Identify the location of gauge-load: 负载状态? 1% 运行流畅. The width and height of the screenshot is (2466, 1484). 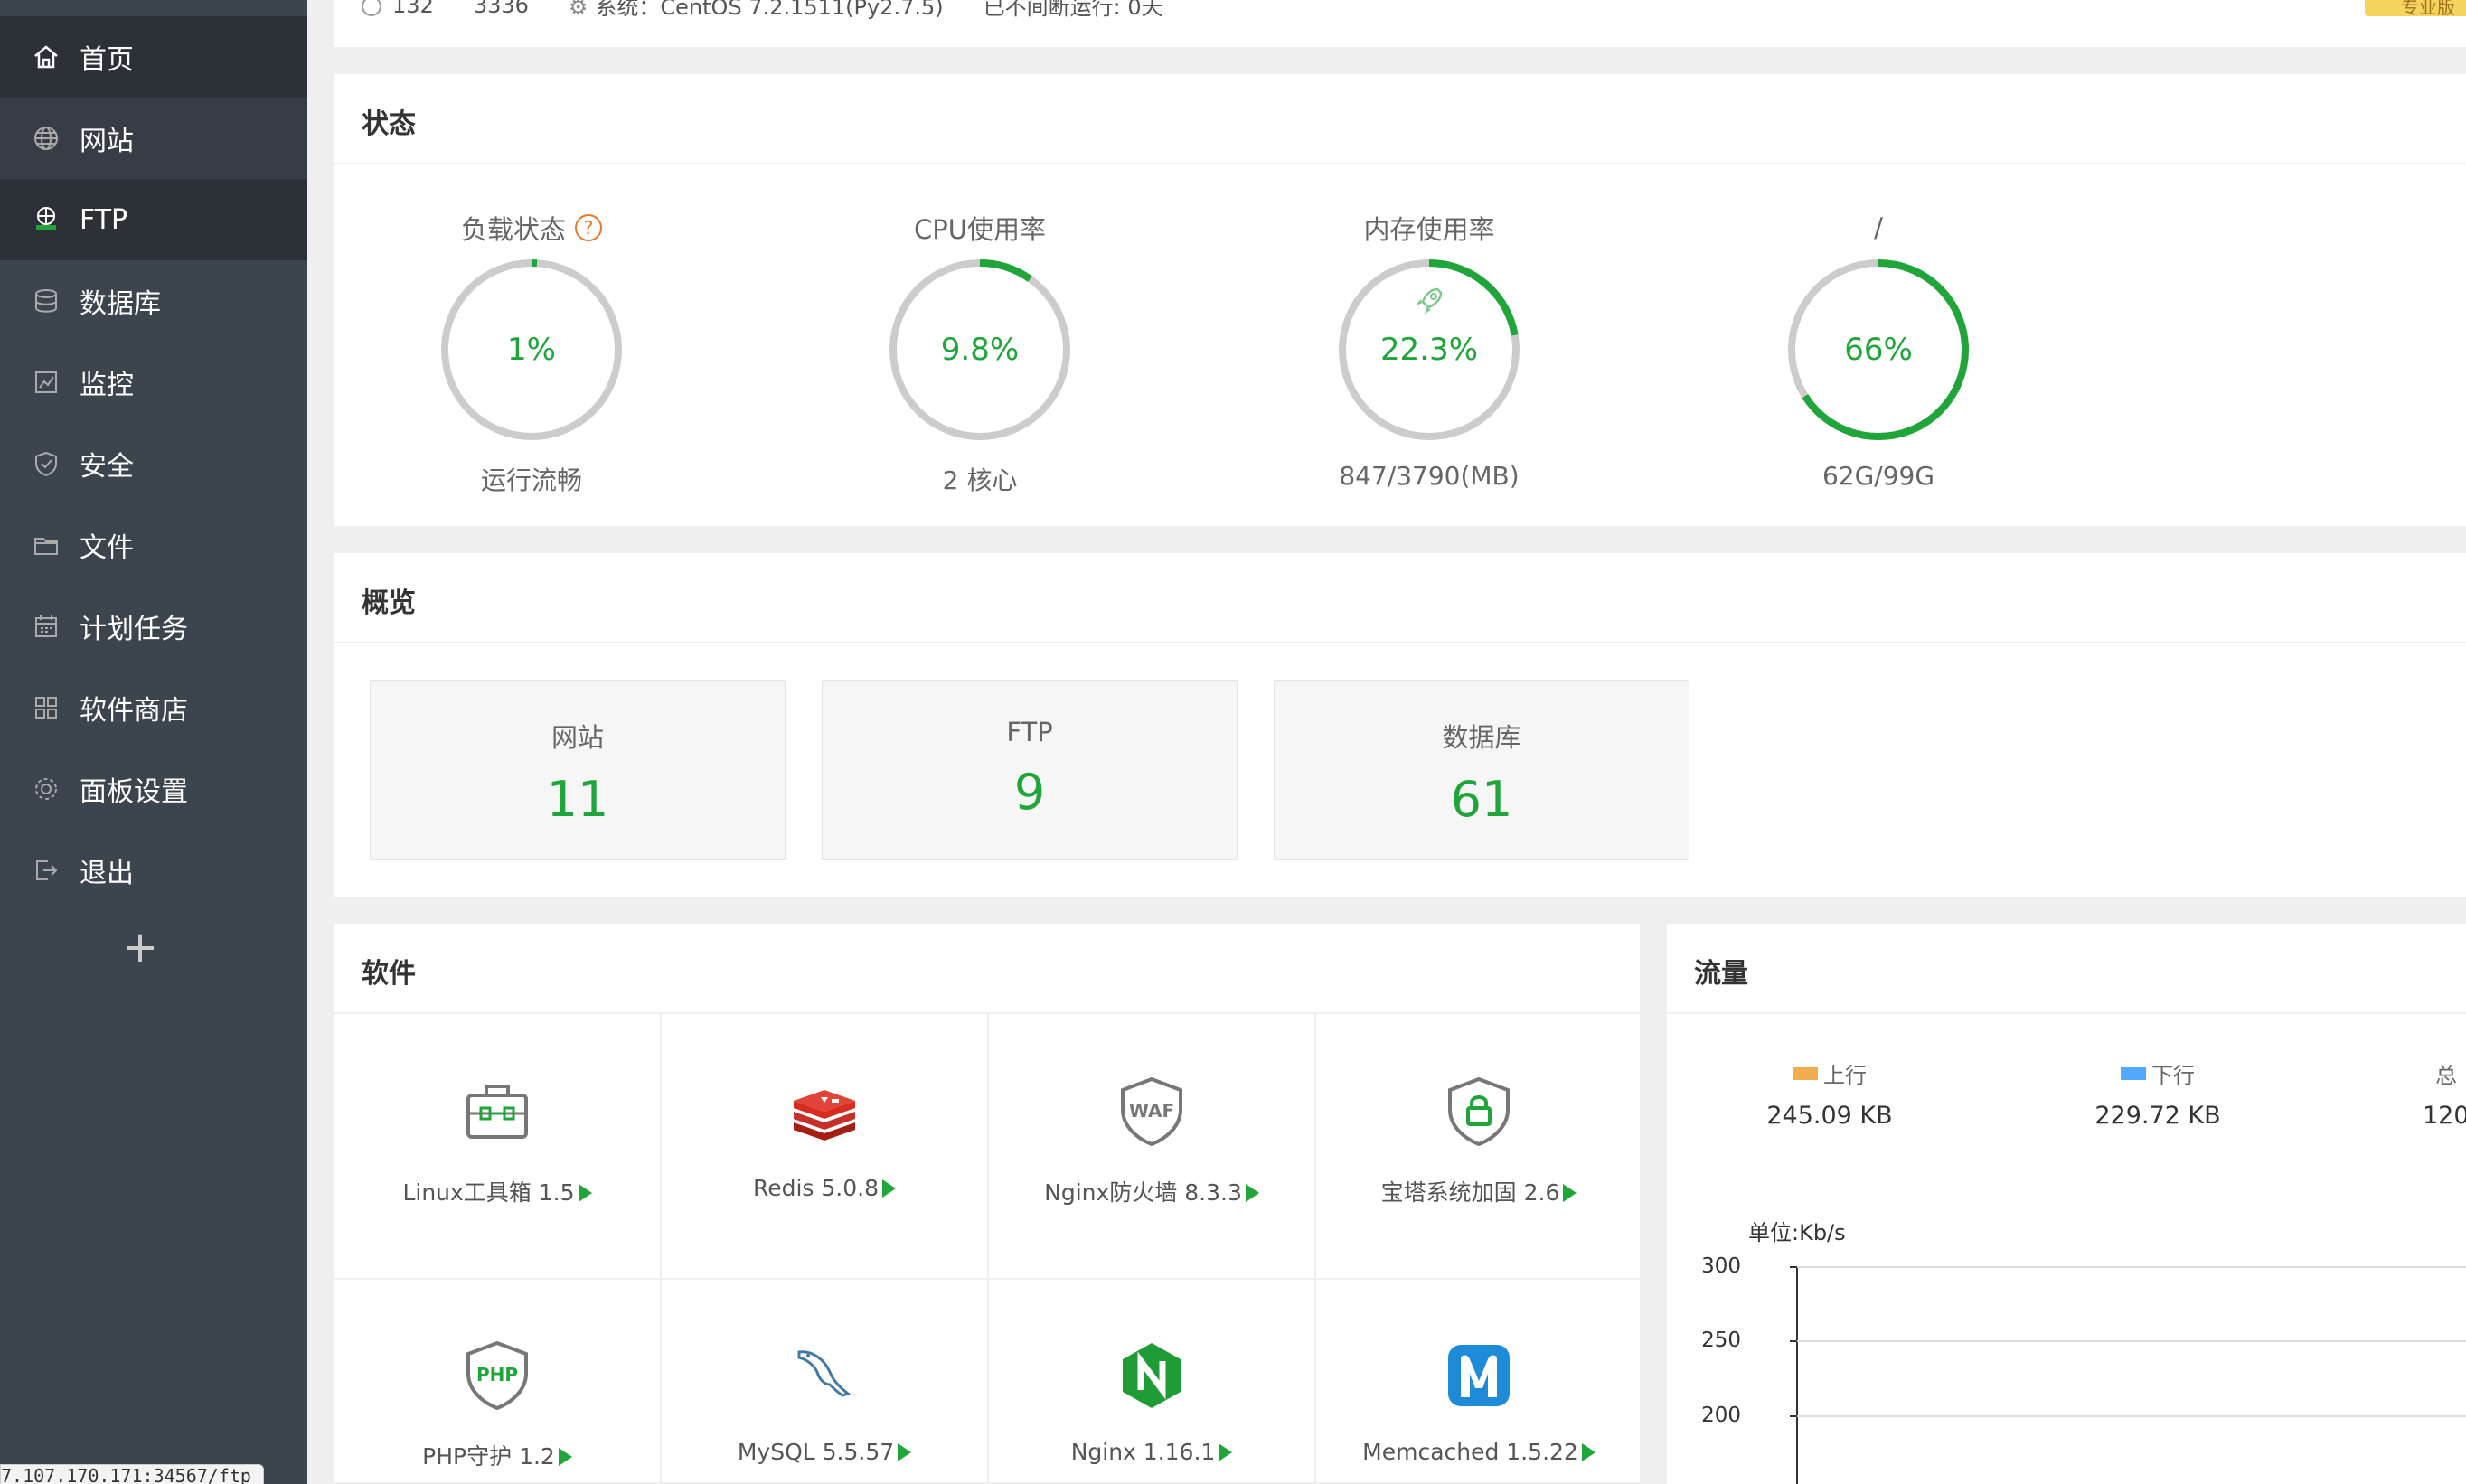
(531, 353).